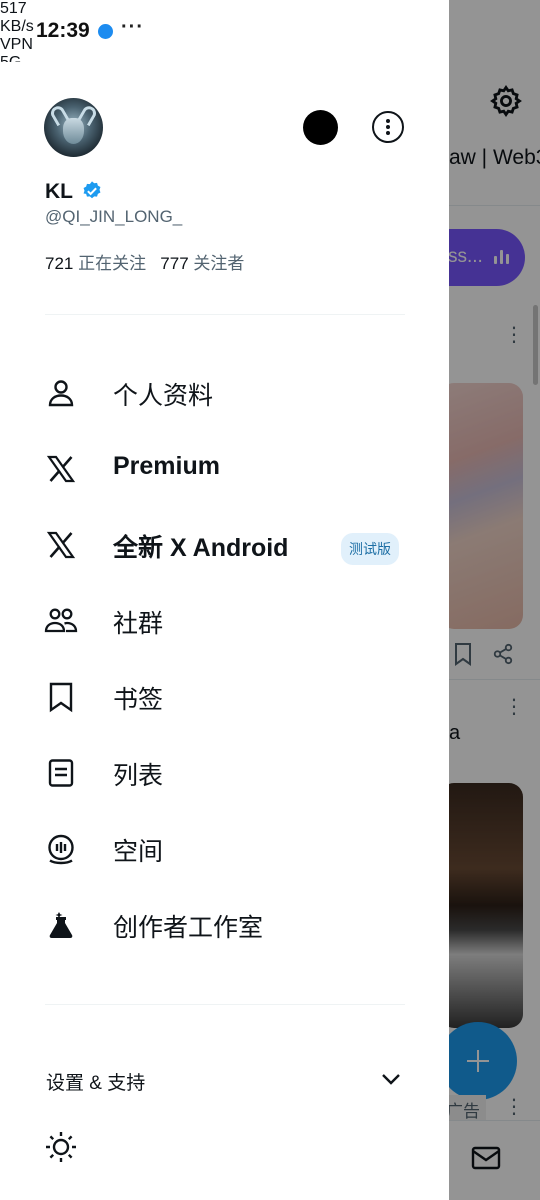 This screenshot has width=540, height=1200. What do you see at coordinates (63, 30) in the screenshot?
I see `status-time: 12:39` at bounding box center [63, 30].